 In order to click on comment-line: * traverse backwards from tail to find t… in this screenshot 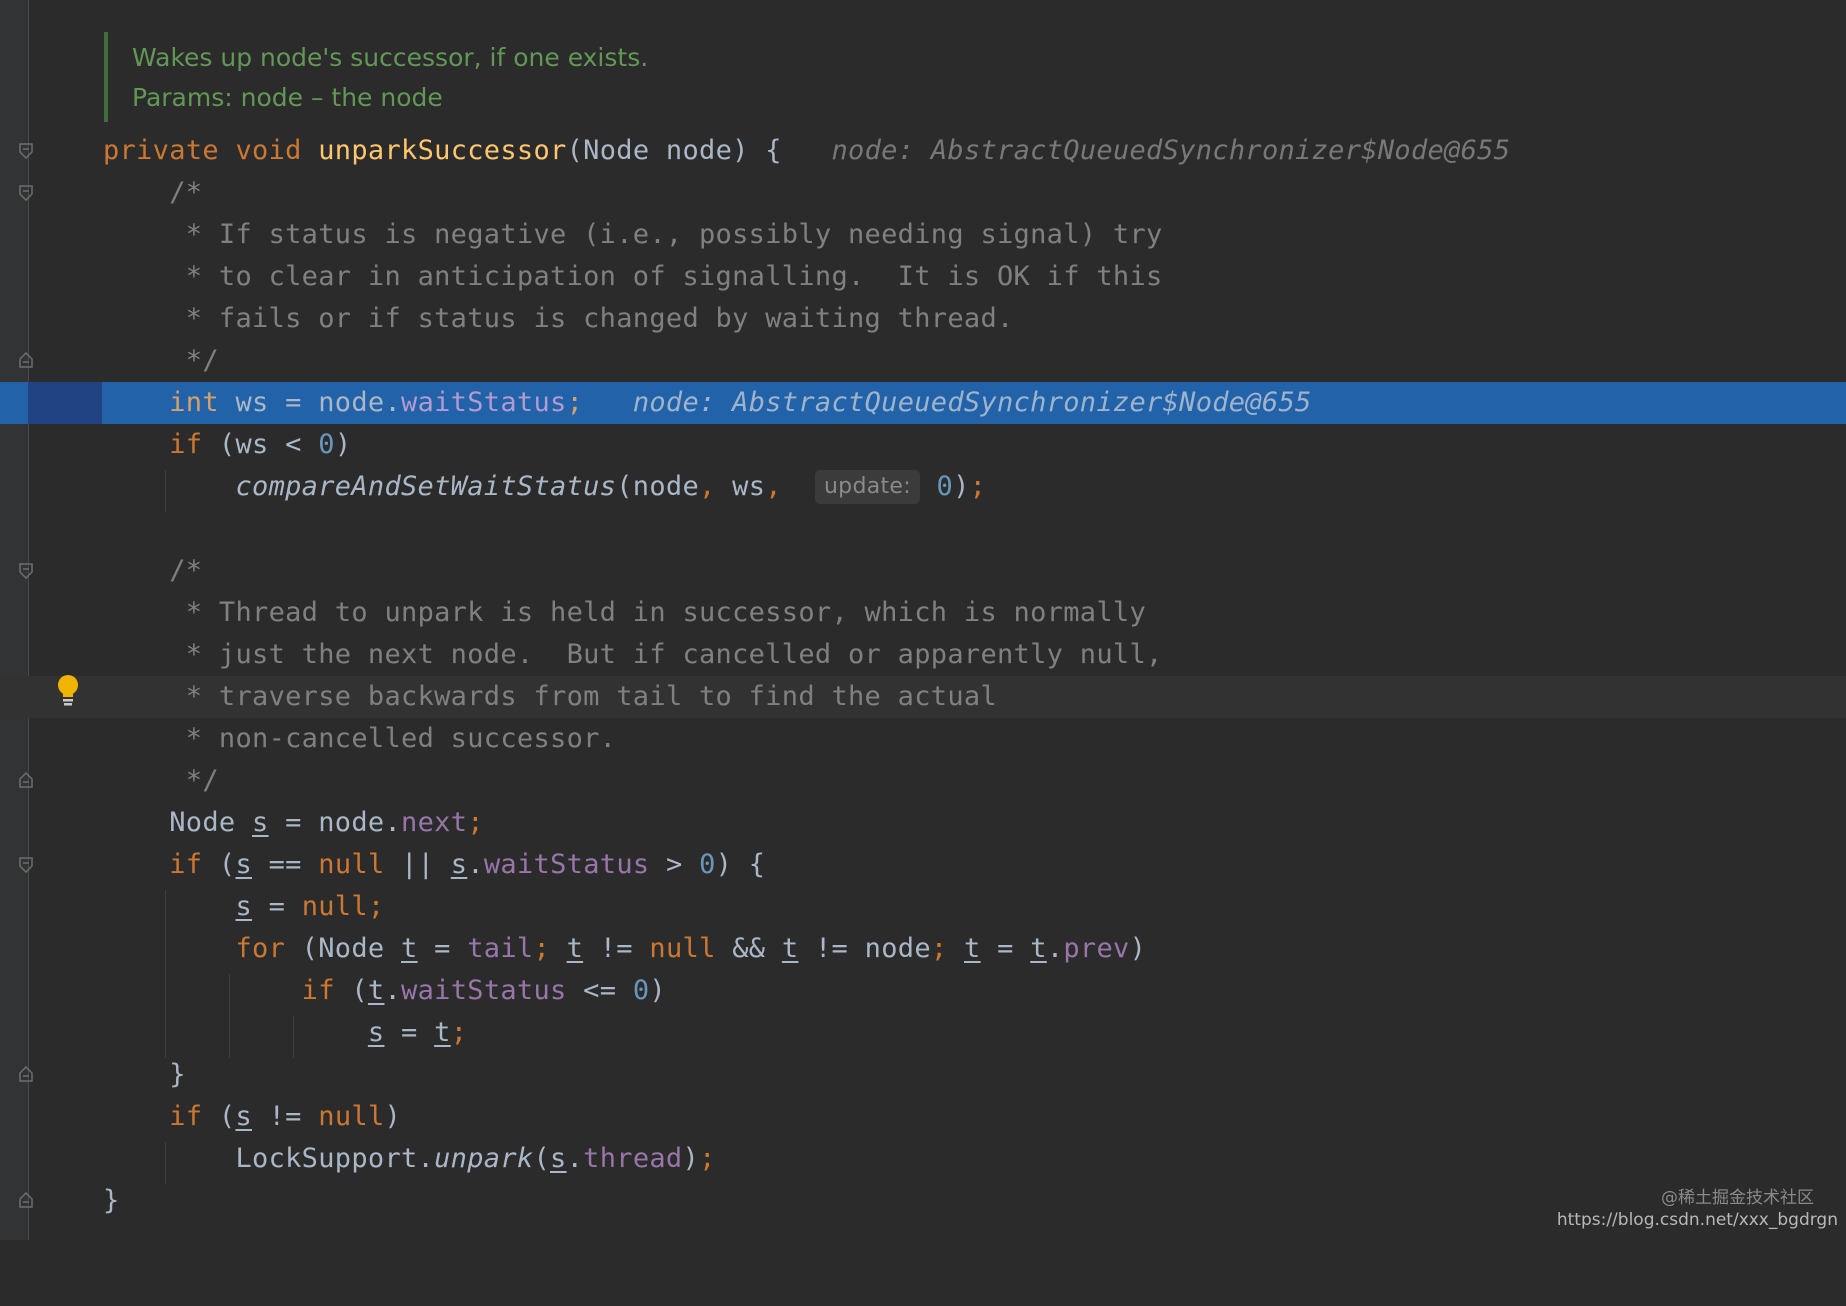, I will do `click(550, 697)`.